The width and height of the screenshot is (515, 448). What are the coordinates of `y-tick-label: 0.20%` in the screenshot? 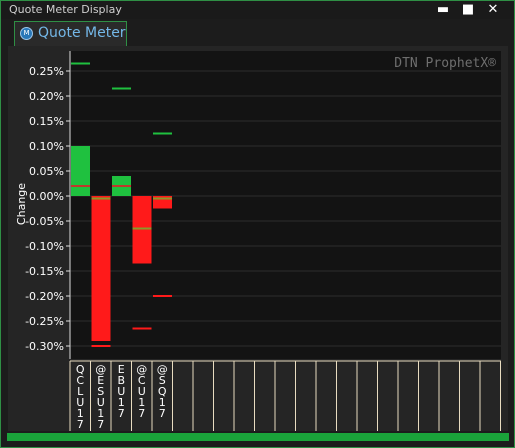 It's located at (46, 96).